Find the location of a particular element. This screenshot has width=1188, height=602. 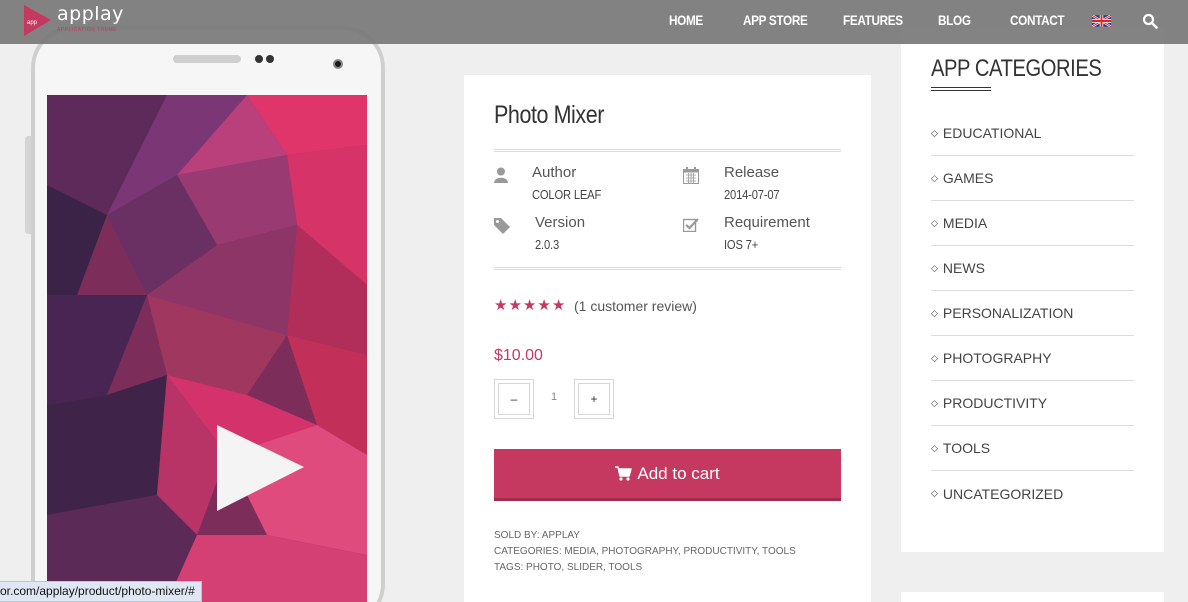

version-value: 2.0.3 is located at coordinates (547, 244).